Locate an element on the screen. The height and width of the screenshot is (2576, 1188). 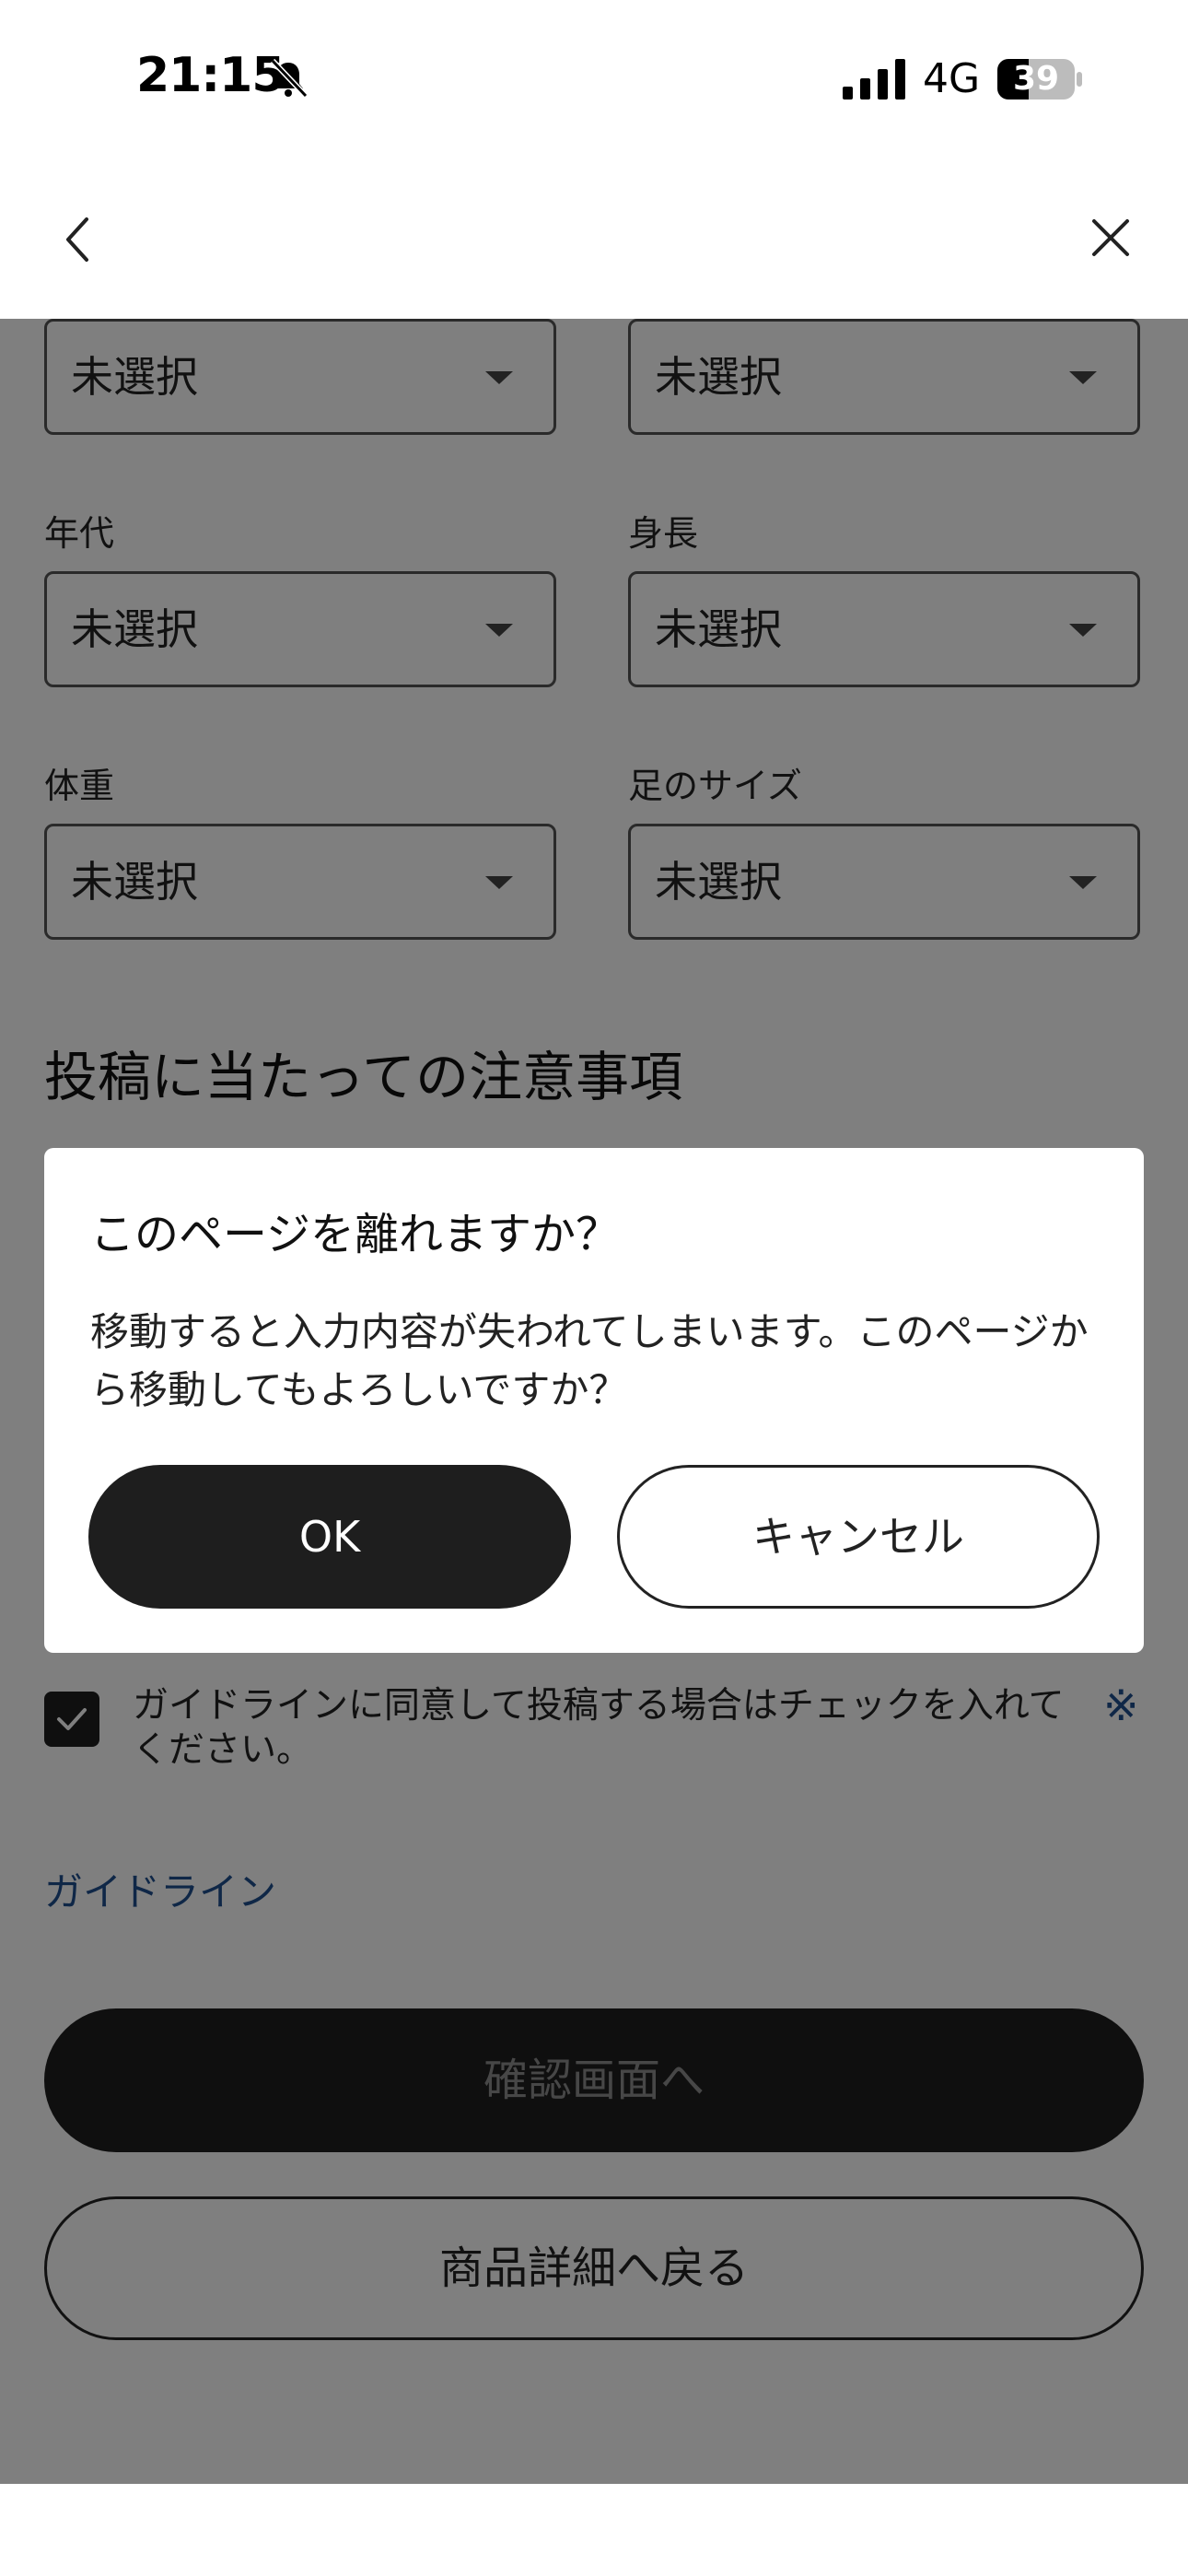
dialog-message: 移動すると入力内容が失われてしまいます。このページから移動してもよろしいですか？ is located at coordinates (589, 1360).